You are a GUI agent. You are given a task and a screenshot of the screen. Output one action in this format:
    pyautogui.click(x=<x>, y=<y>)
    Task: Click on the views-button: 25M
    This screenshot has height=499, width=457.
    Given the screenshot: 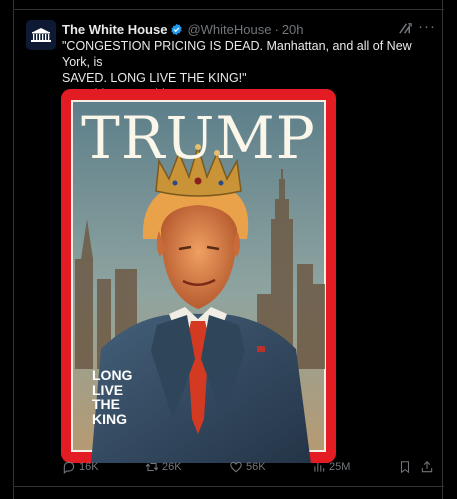 What is the action you would take?
    pyautogui.click(x=331, y=467)
    